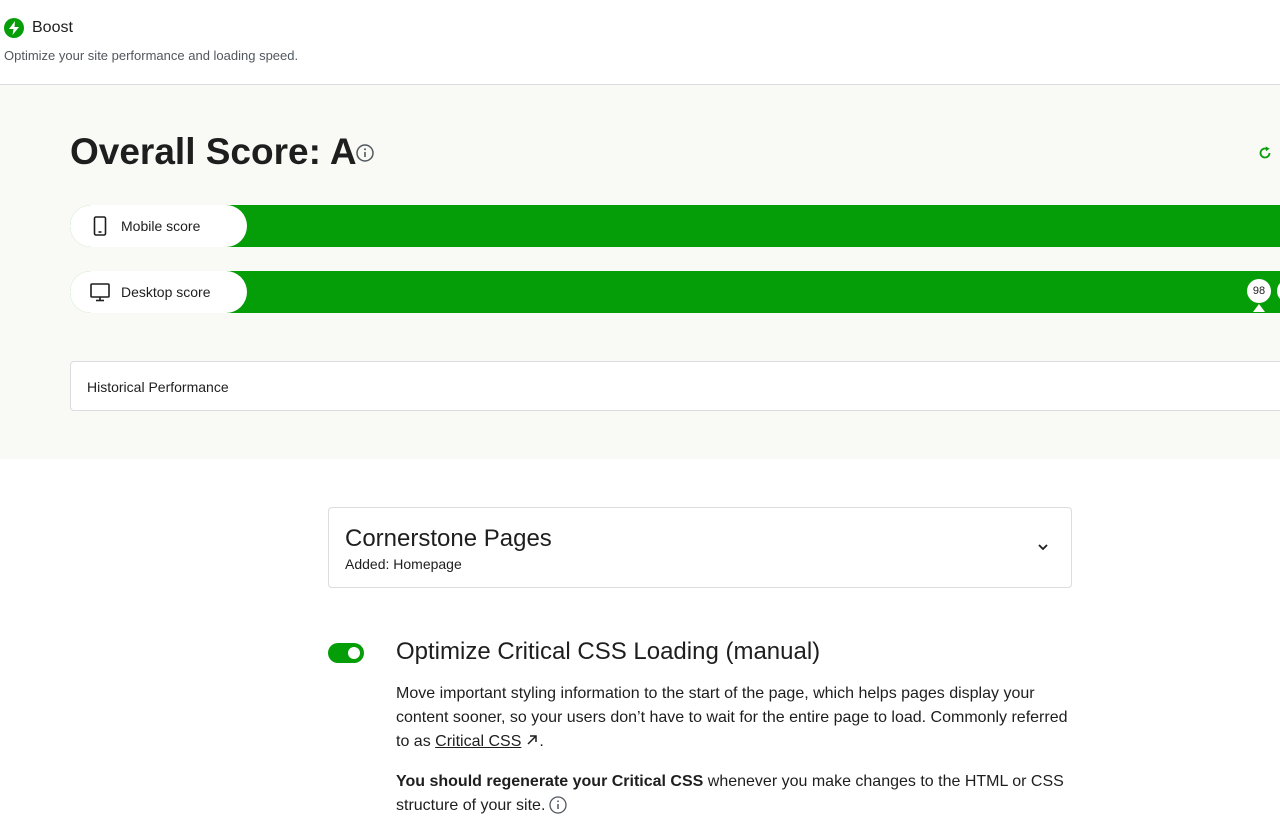  Describe the element at coordinates (675, 386) in the screenshot. I see `historical-performance-panel: Historical Performance` at that location.